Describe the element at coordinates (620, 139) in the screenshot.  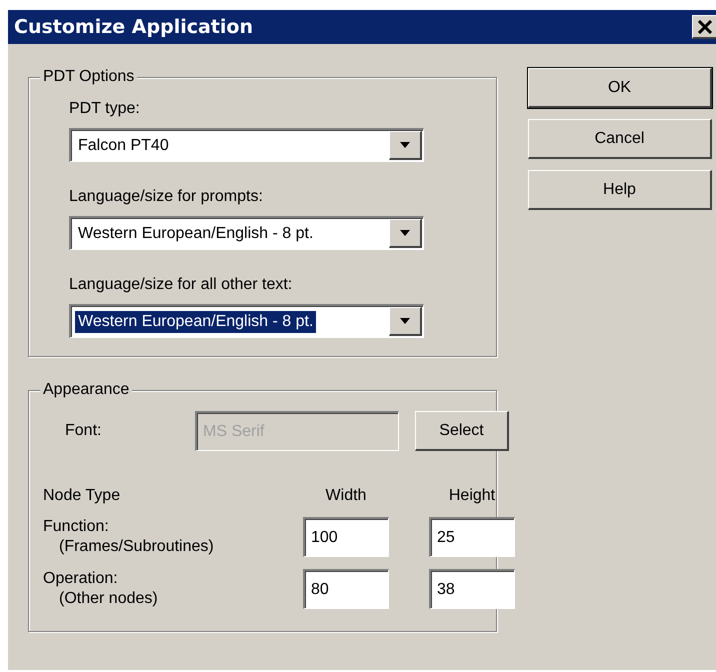
I see `dialog-button: Cancel` at that location.